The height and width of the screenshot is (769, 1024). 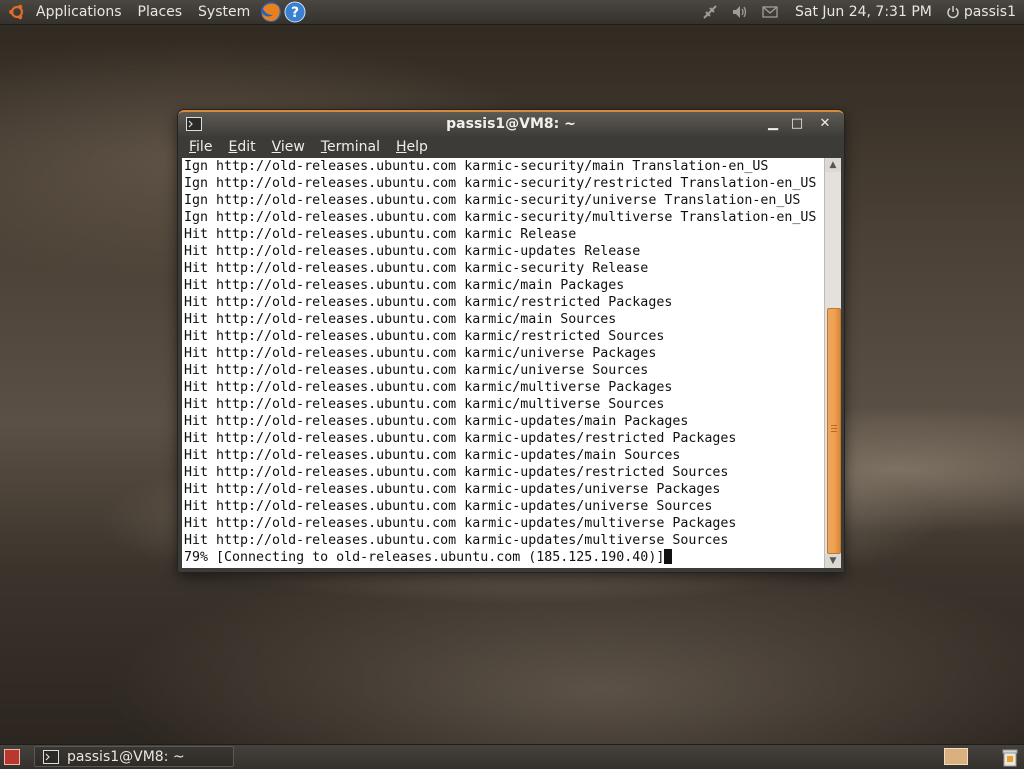 What do you see at coordinates (17, 12) in the screenshot?
I see `ubuntu-logo-icon` at bounding box center [17, 12].